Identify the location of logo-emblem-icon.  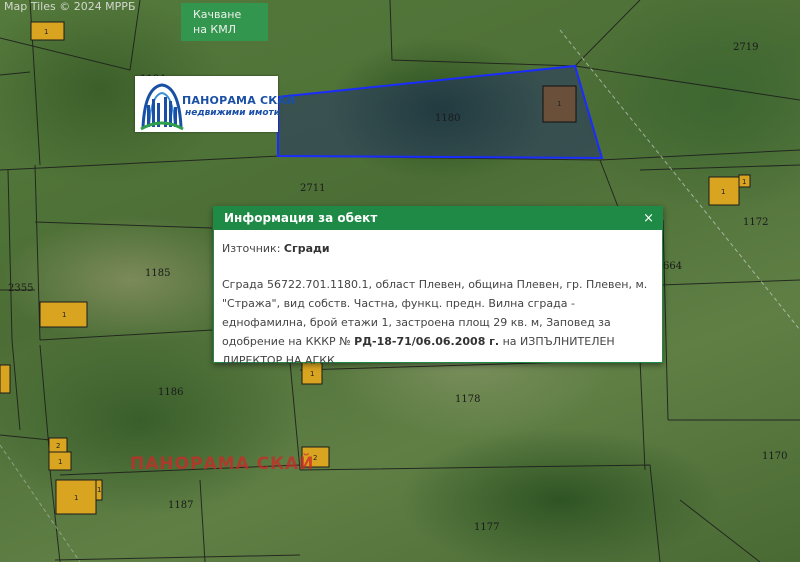
(162, 107).